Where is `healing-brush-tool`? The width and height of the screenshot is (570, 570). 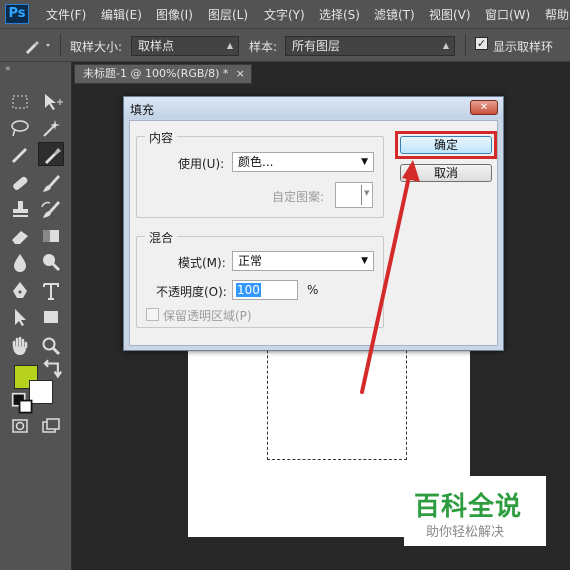
healing-brush-tool is located at coordinates (20, 183).